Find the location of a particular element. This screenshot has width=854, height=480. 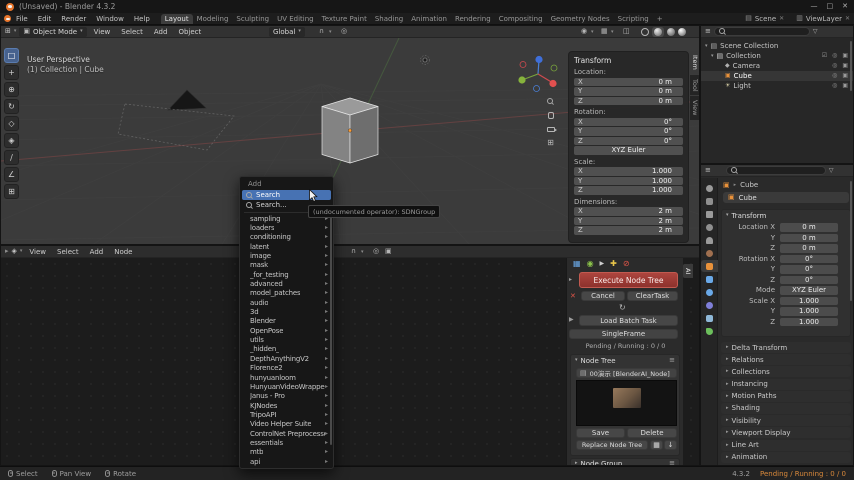

refresh-icon is located at coordinates (622, 308).